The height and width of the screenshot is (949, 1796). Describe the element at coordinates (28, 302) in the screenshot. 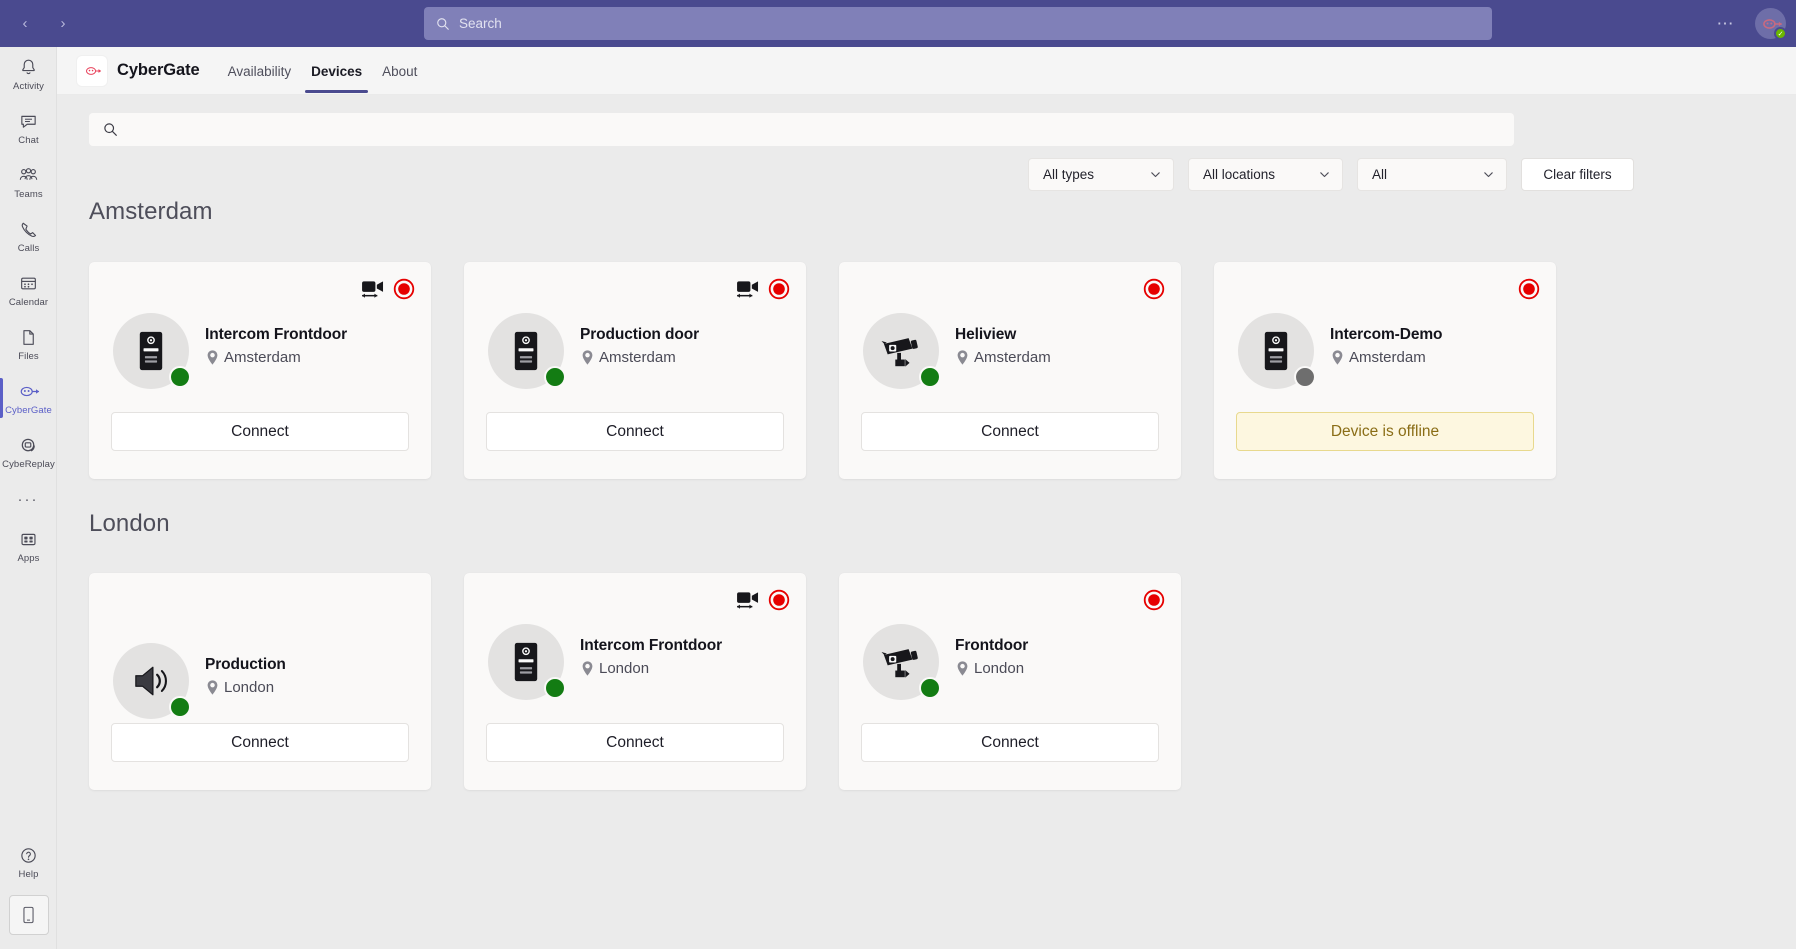

I see `sidebar-label-calendar: Calendar` at that location.